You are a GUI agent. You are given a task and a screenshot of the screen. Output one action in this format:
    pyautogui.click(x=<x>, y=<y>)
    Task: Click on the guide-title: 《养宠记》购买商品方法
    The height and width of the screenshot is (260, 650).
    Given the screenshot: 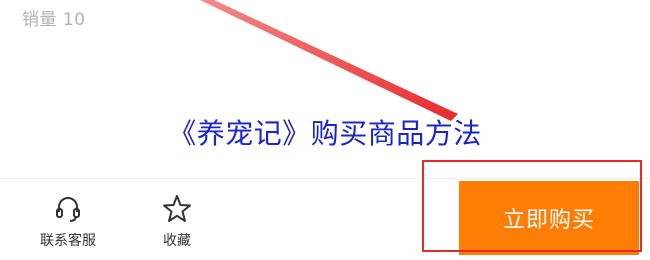 What is the action you would take?
    pyautogui.click(x=325, y=133)
    